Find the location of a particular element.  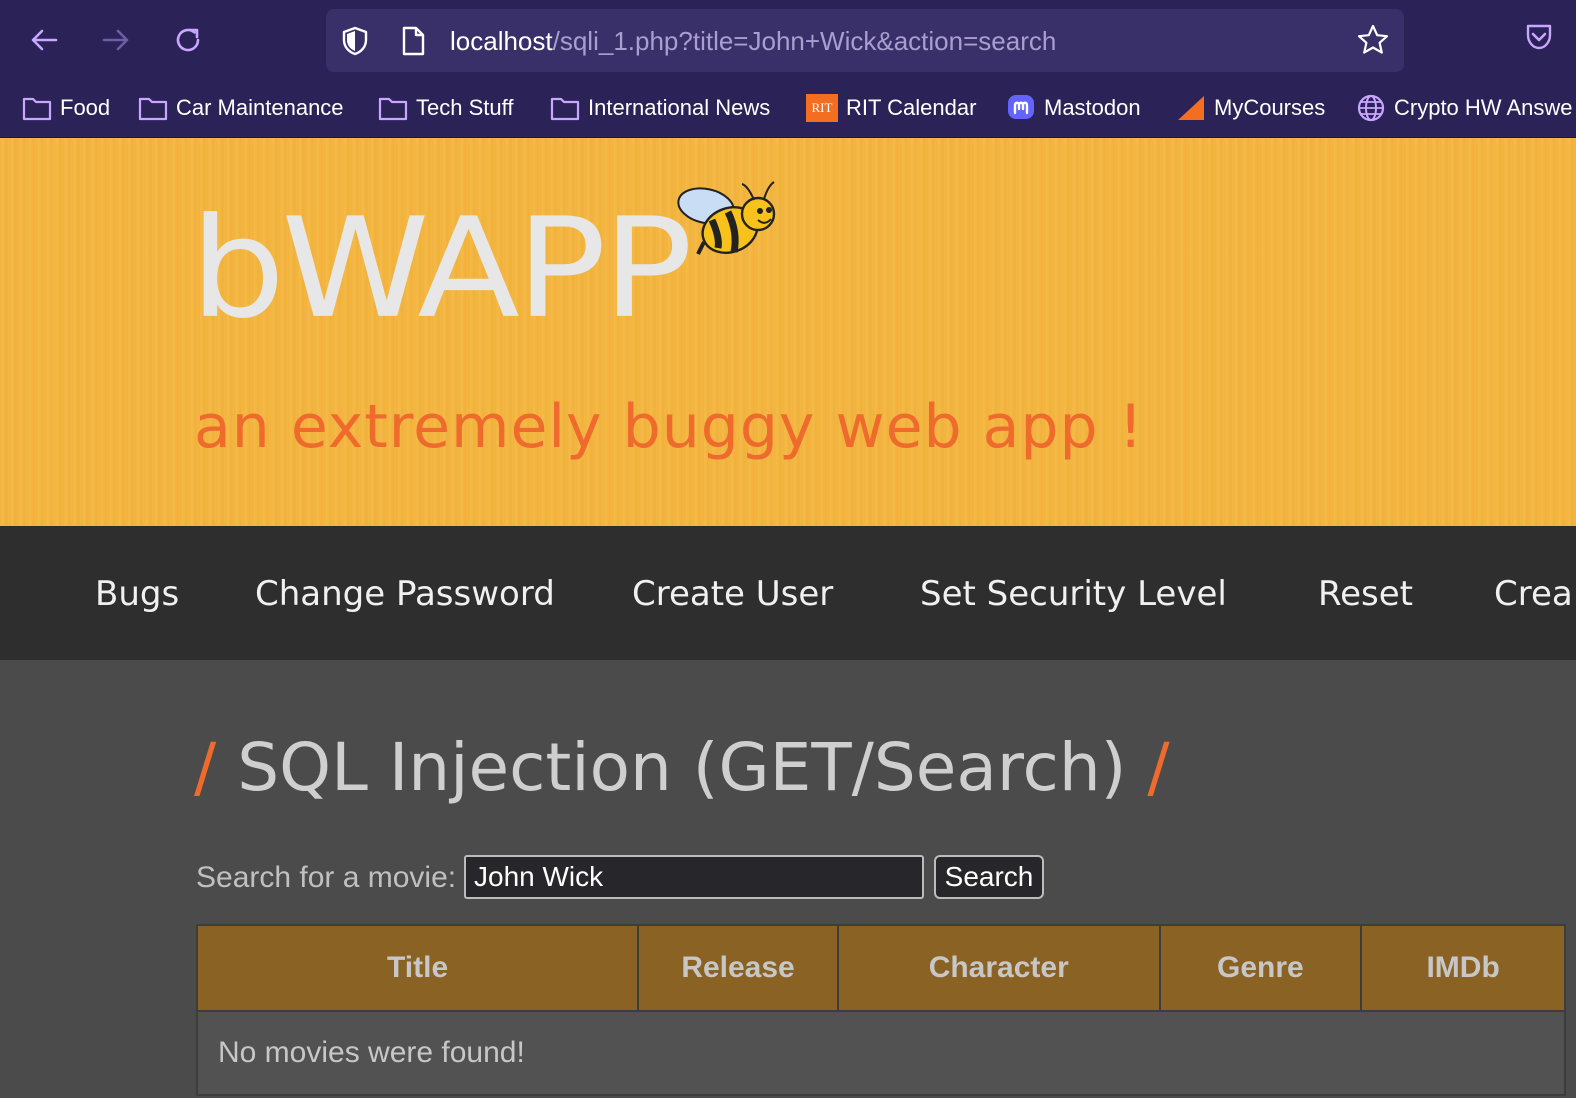

page-icon is located at coordinates (413, 41).